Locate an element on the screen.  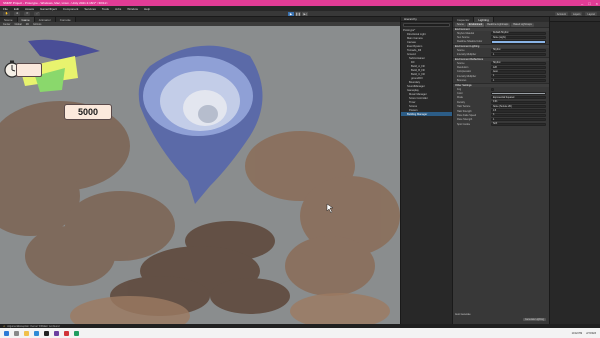
resolution-dropdown: 128 is located at coordinates (518, 67).